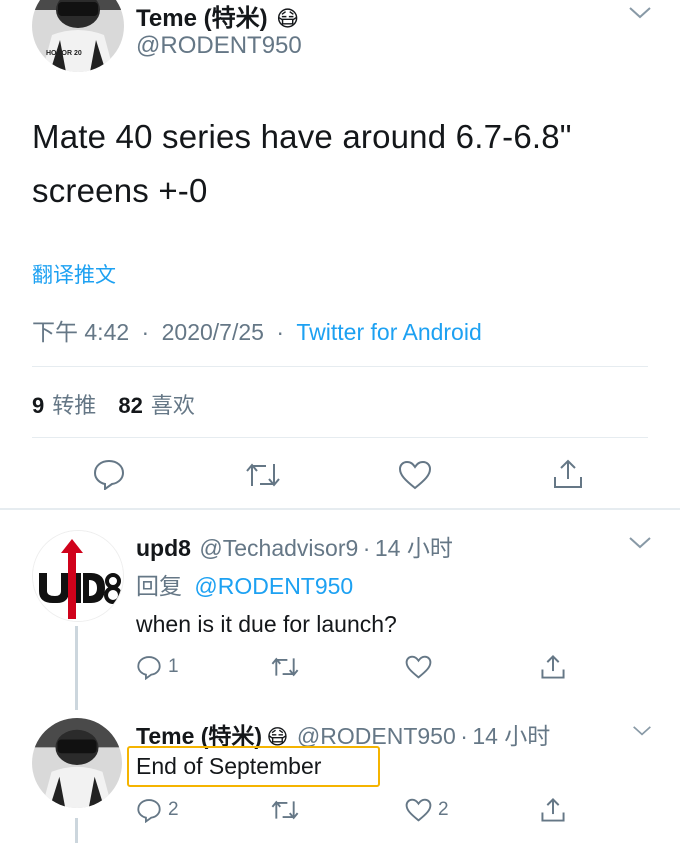  I want to click on likes-stat: 82 喜欢, so click(156, 405).